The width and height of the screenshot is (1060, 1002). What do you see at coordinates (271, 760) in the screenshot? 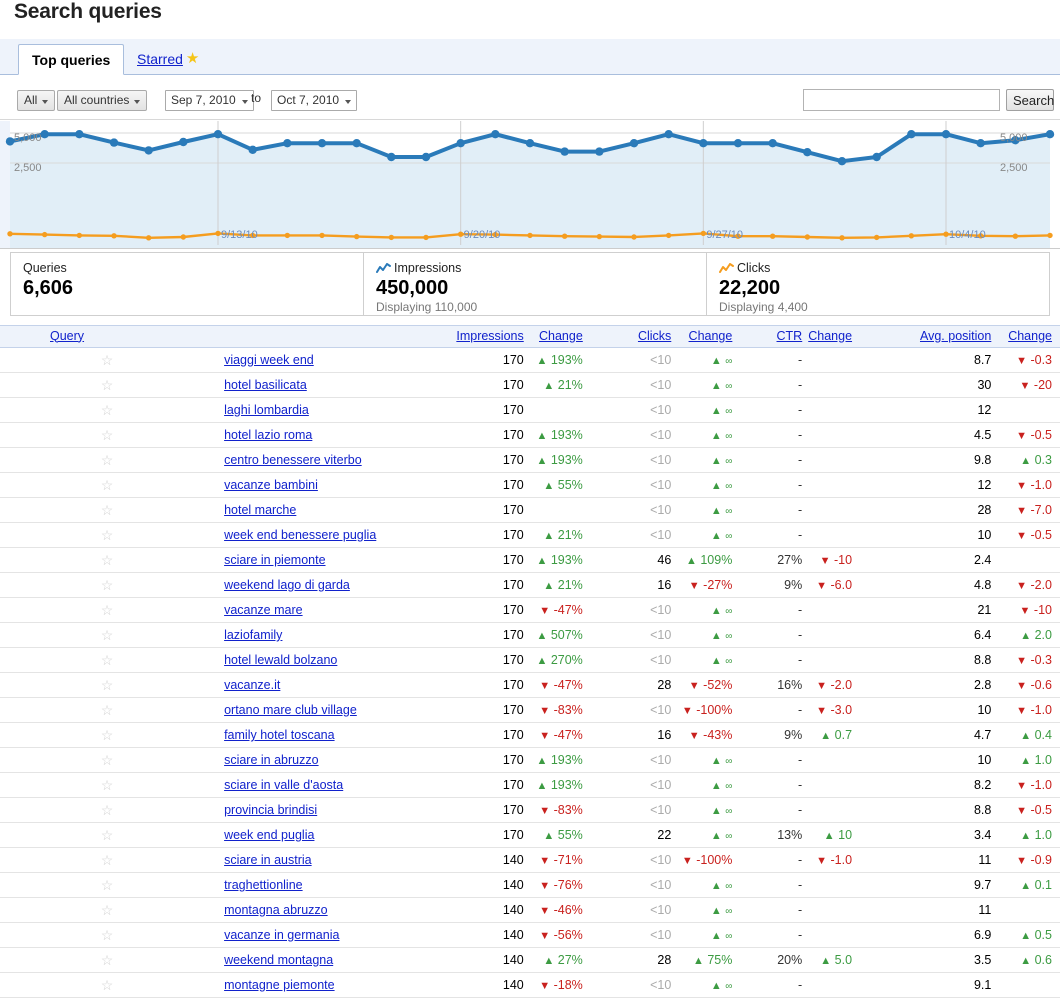
I see `query-link: sciare in abruzzo` at bounding box center [271, 760].